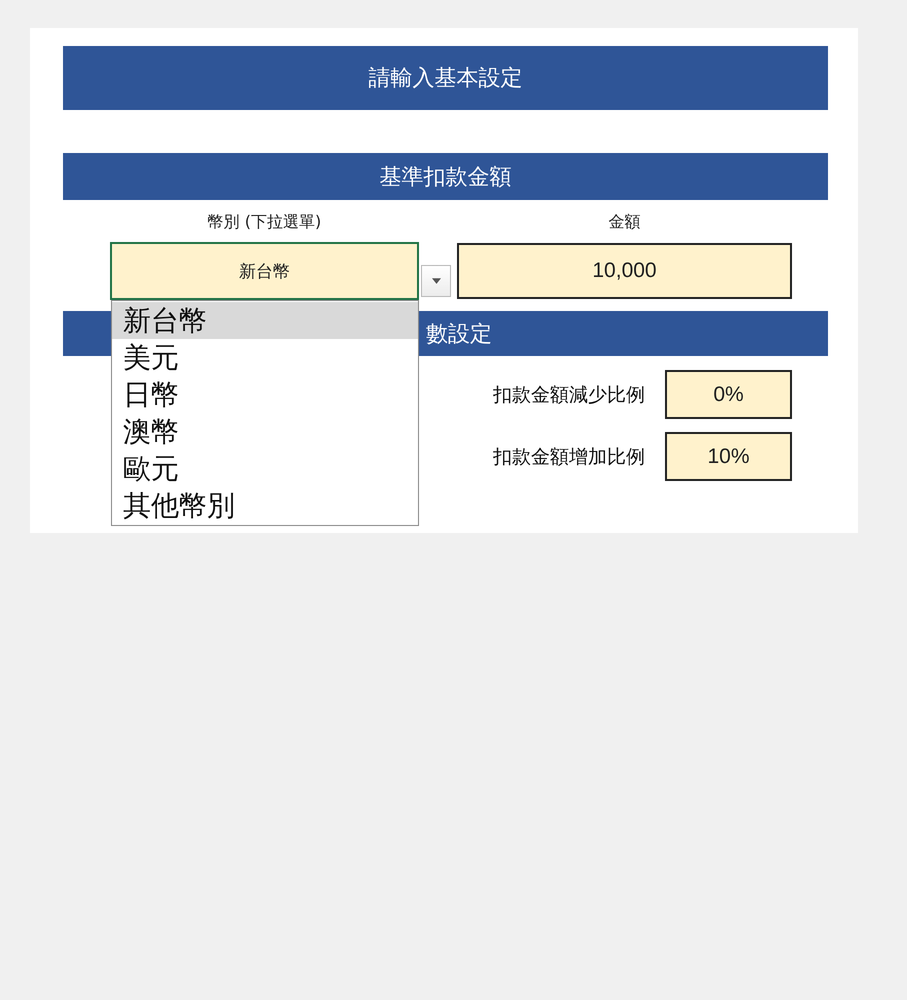  Describe the element at coordinates (625, 221) in the screenshot. I see `field-label: 金額` at that location.